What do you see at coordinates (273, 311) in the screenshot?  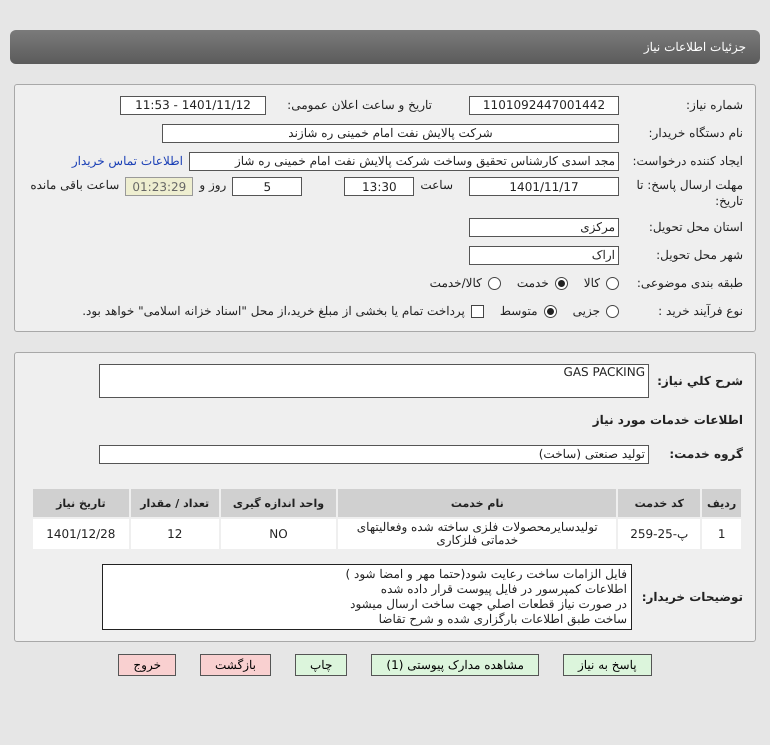 I see `checkbox-label: پرداخت تمام یا بخشی از مبلغ خرید،از محل "اسناد خزانه اسلامی" خواهد بود.` at bounding box center [273, 311].